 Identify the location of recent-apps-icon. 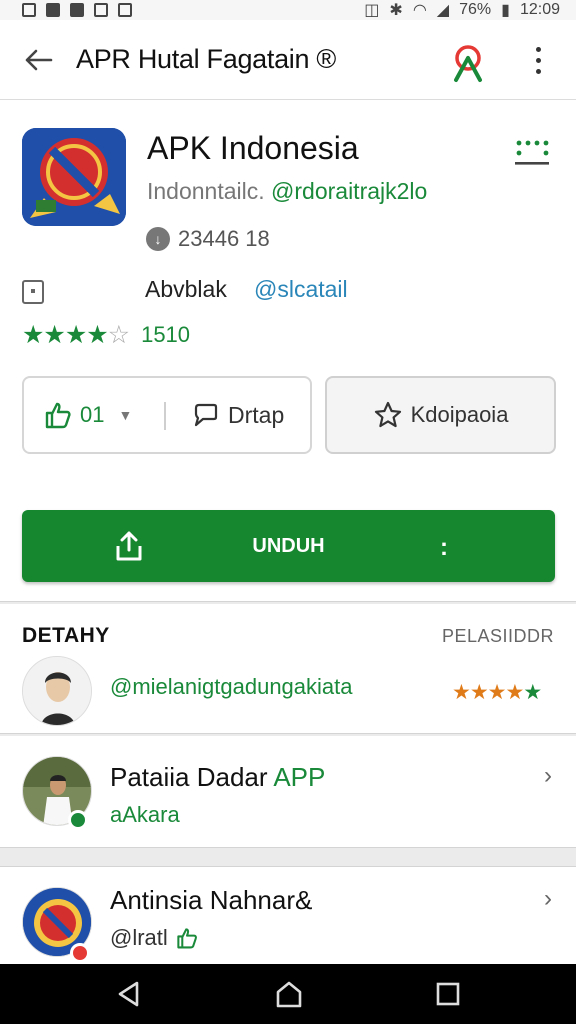
(448, 994).